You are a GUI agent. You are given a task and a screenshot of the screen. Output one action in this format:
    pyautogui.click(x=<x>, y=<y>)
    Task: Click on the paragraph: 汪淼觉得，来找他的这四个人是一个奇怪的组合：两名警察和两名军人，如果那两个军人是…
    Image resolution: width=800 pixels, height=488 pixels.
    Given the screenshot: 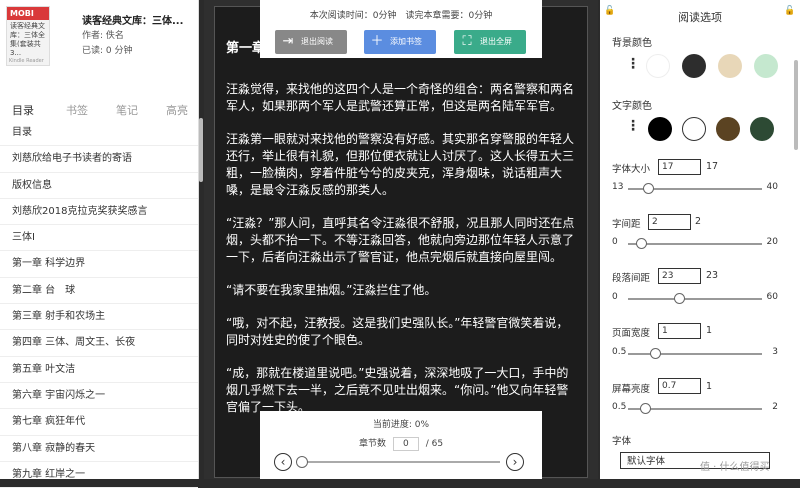 What is the action you would take?
    pyautogui.click(x=400, y=97)
    